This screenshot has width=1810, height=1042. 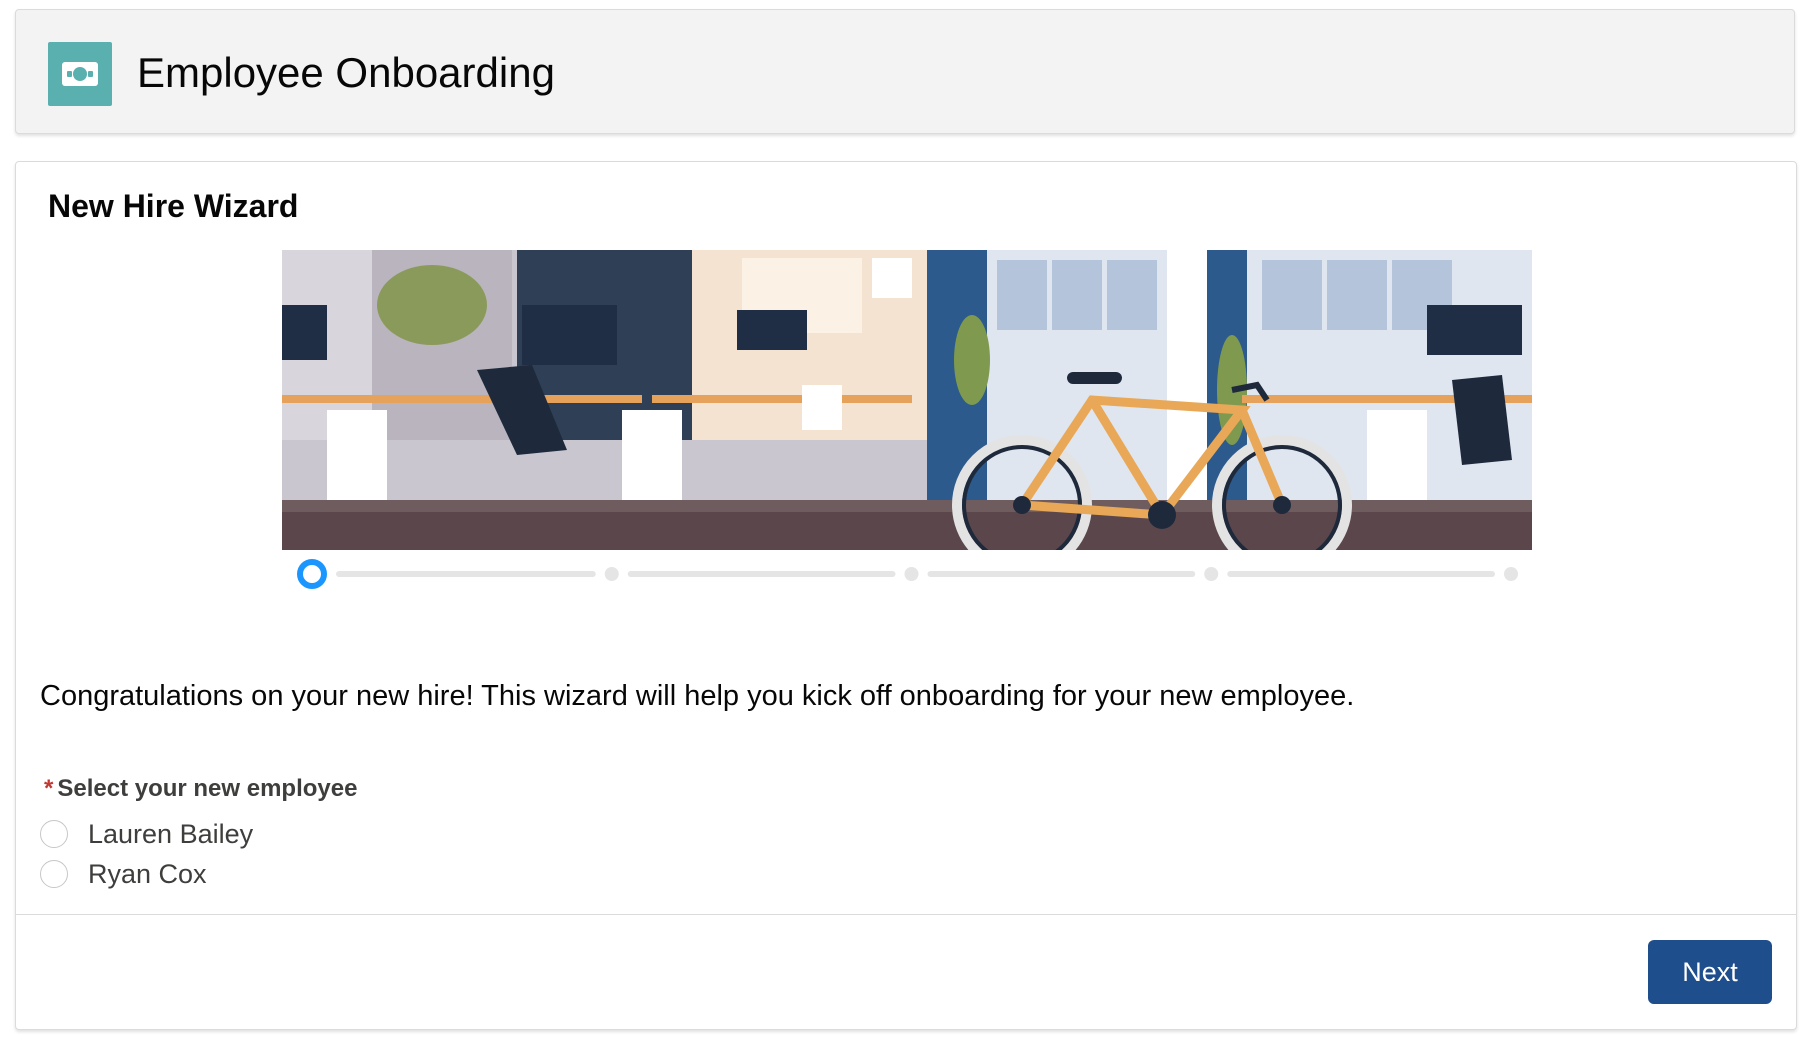 I want to click on radio-option-label: Ryan Cox, so click(x=147, y=874).